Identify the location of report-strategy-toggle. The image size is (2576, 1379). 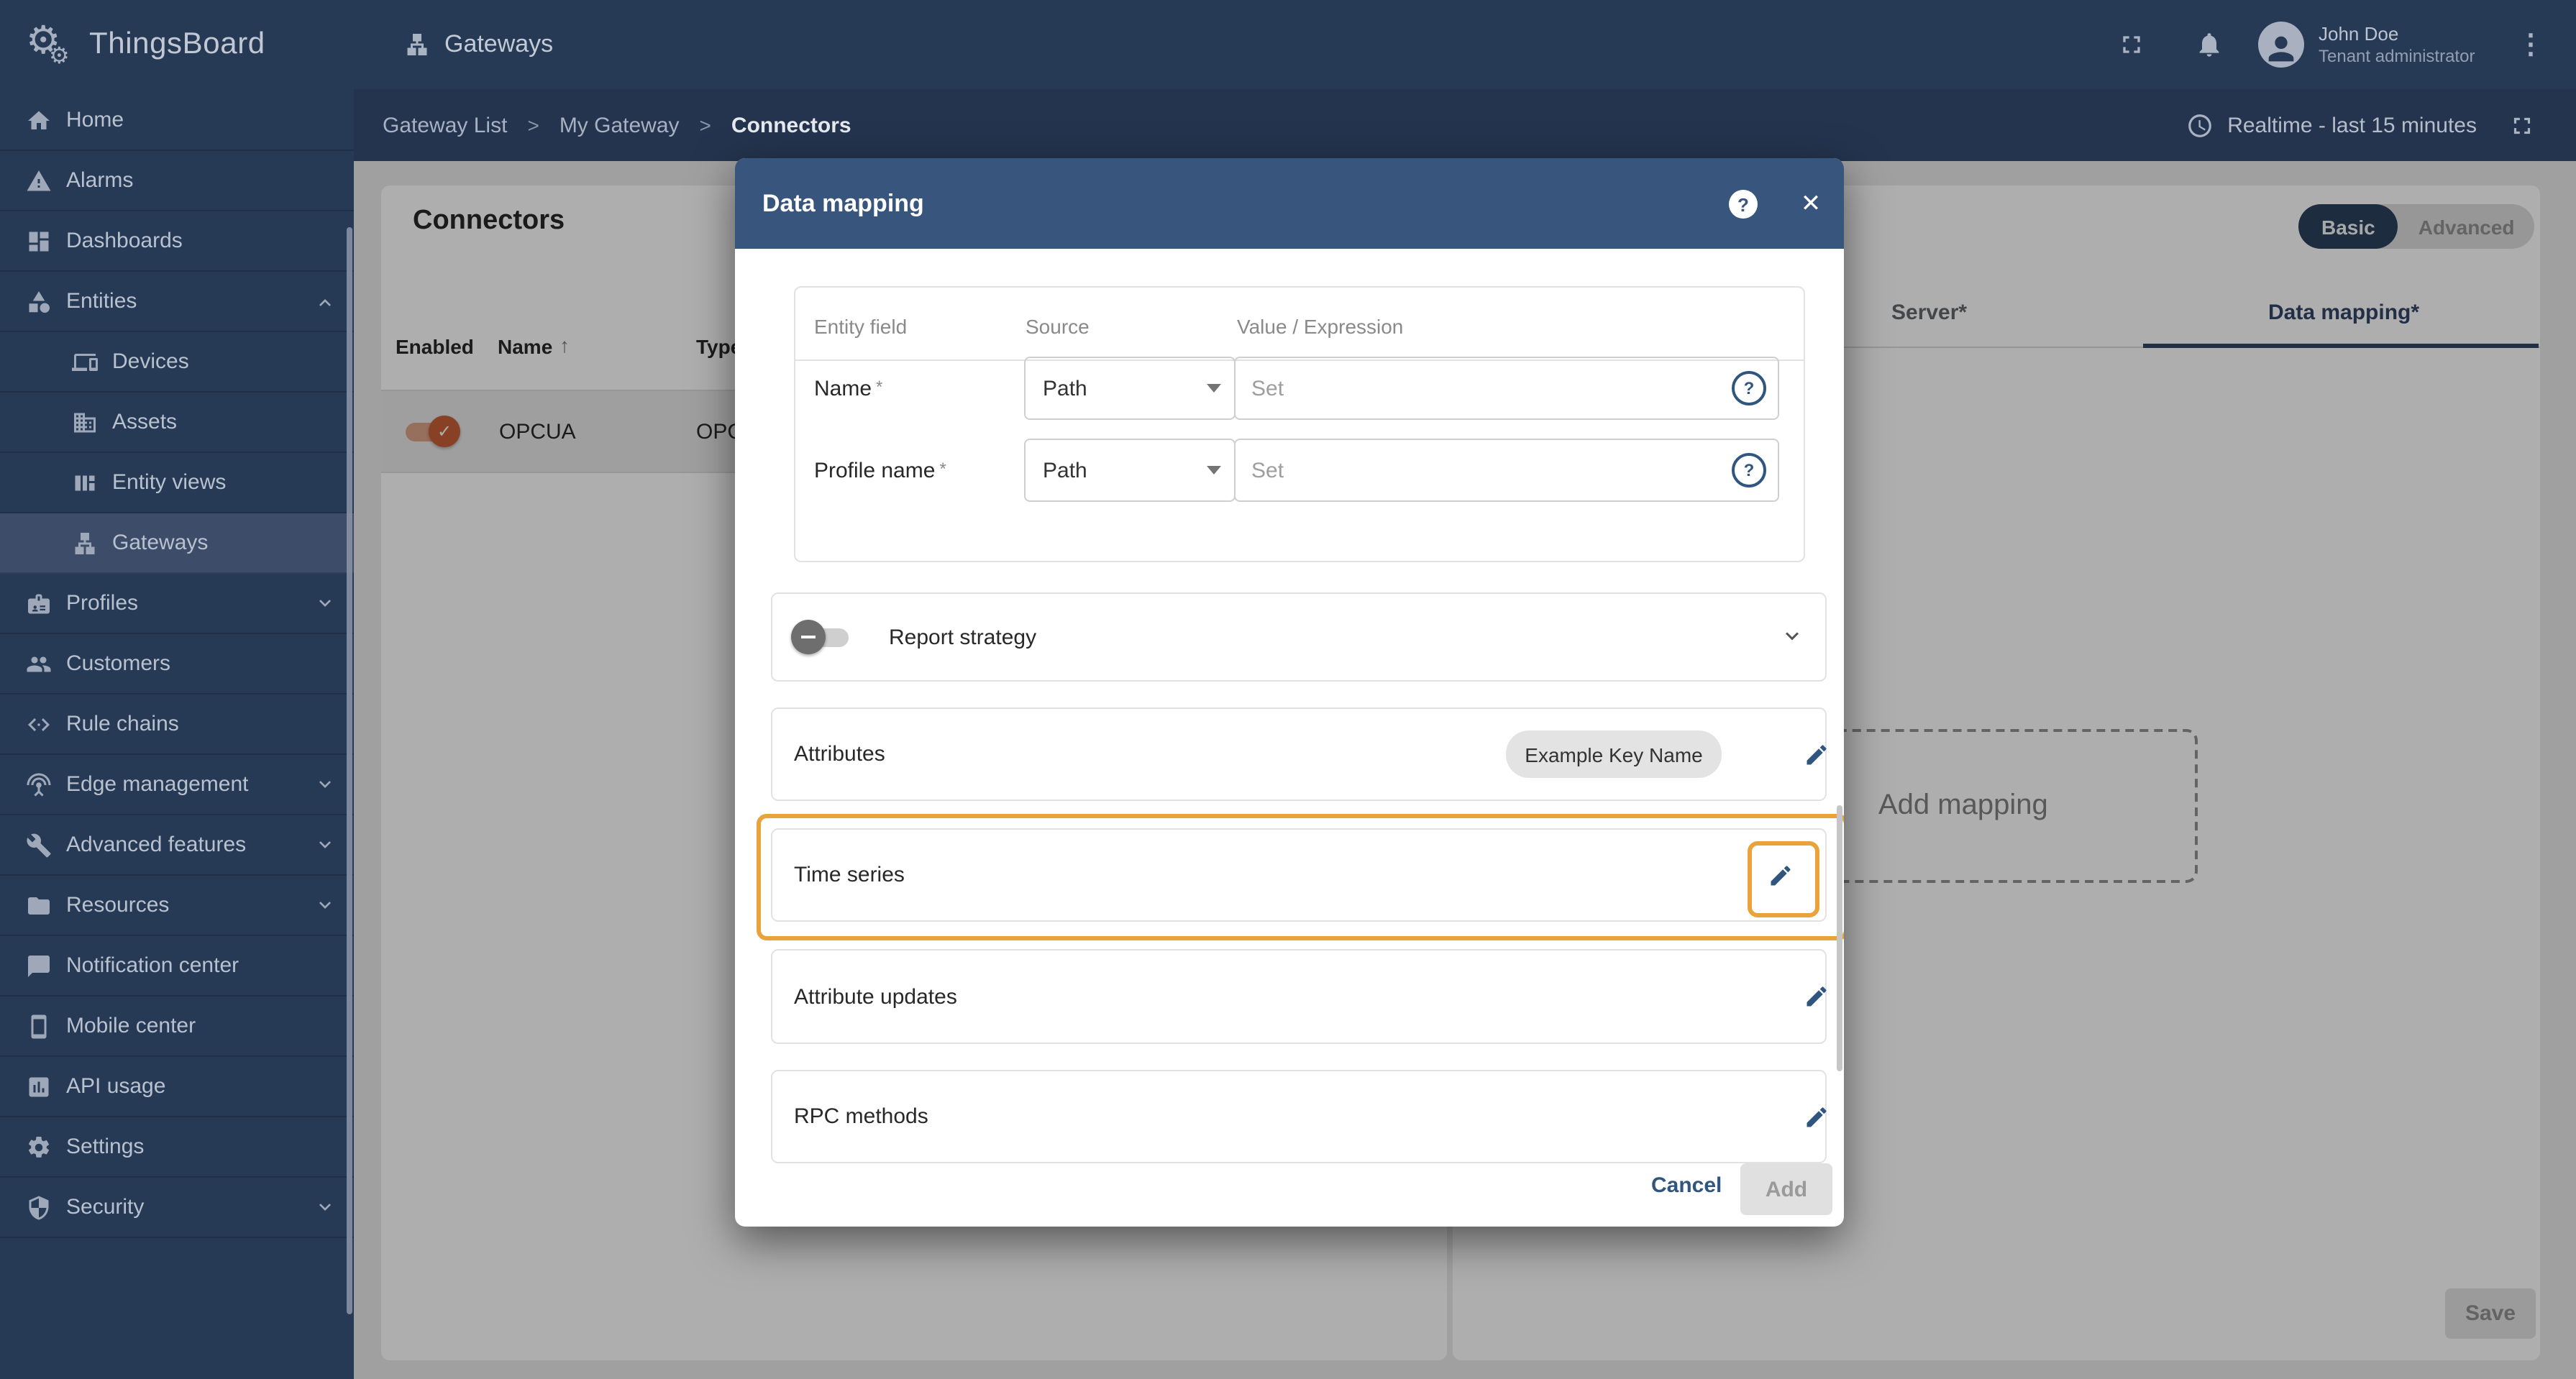
(822, 637).